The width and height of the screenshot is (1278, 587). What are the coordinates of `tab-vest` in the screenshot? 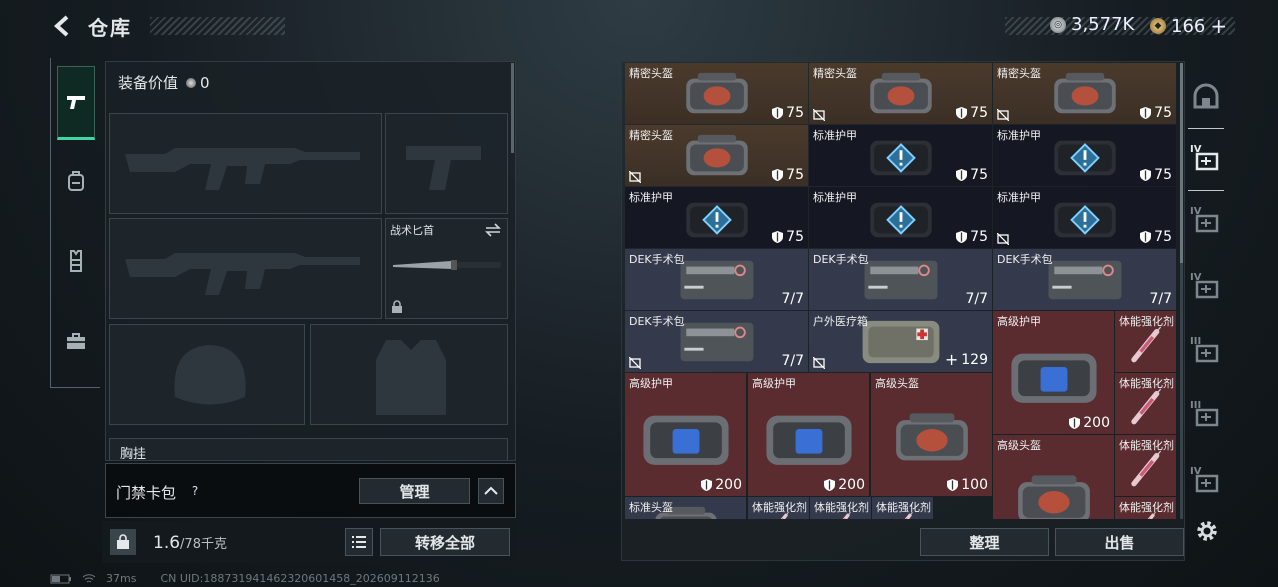 It's located at (76, 261).